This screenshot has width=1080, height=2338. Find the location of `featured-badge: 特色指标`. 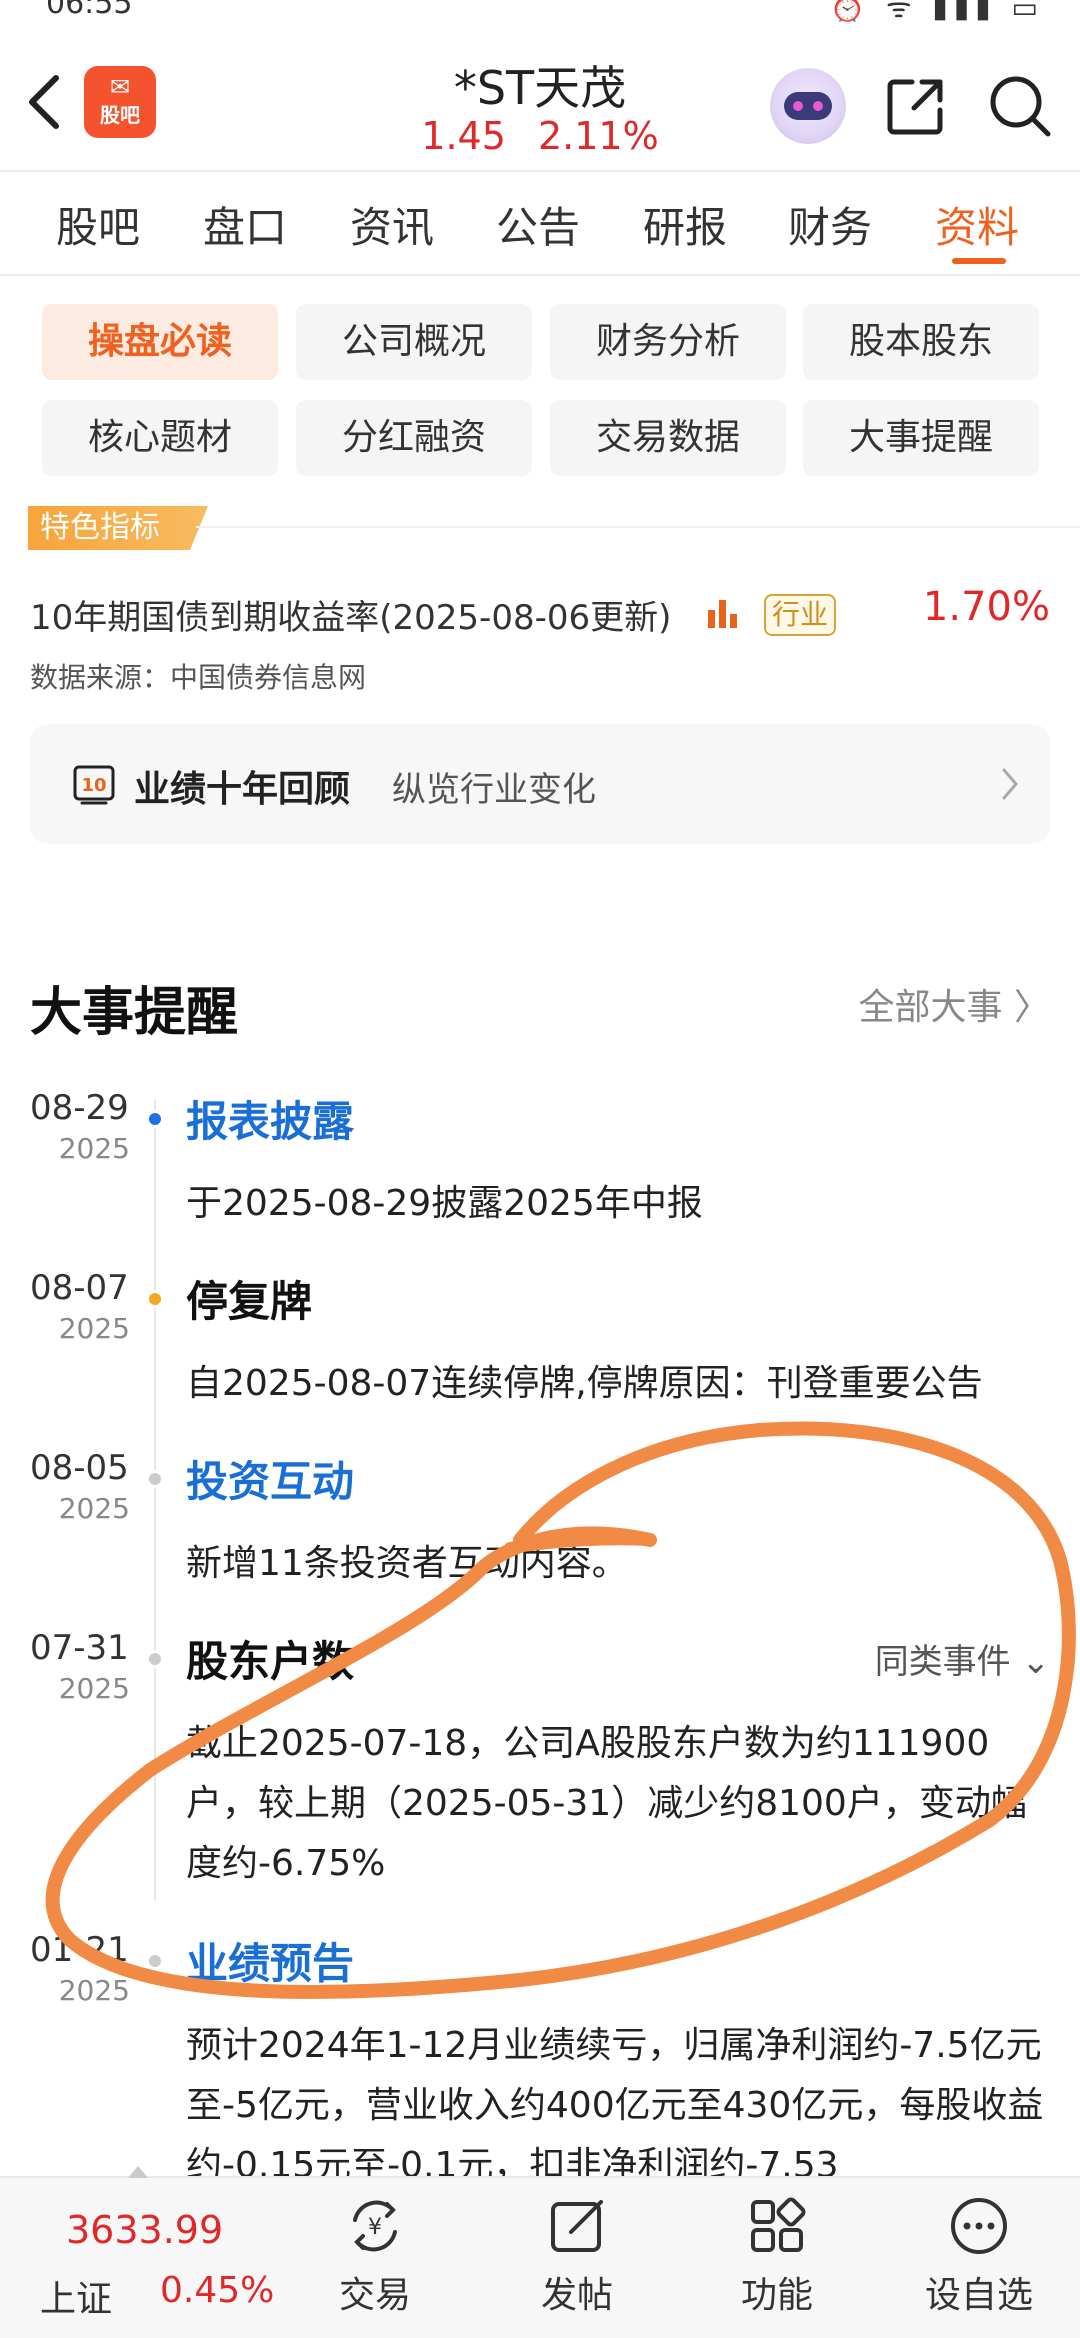

featured-badge: 特色指标 is located at coordinates (118, 528).